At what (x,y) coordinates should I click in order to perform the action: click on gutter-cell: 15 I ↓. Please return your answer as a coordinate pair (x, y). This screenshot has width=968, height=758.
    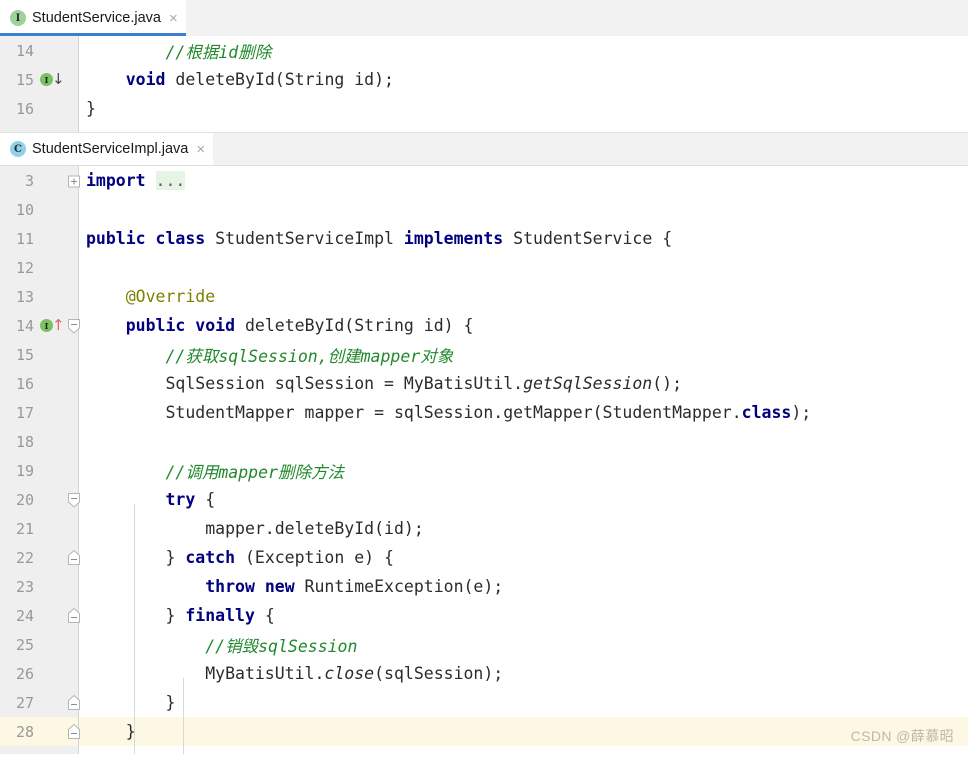
    Looking at the image, I should click on (39, 79).